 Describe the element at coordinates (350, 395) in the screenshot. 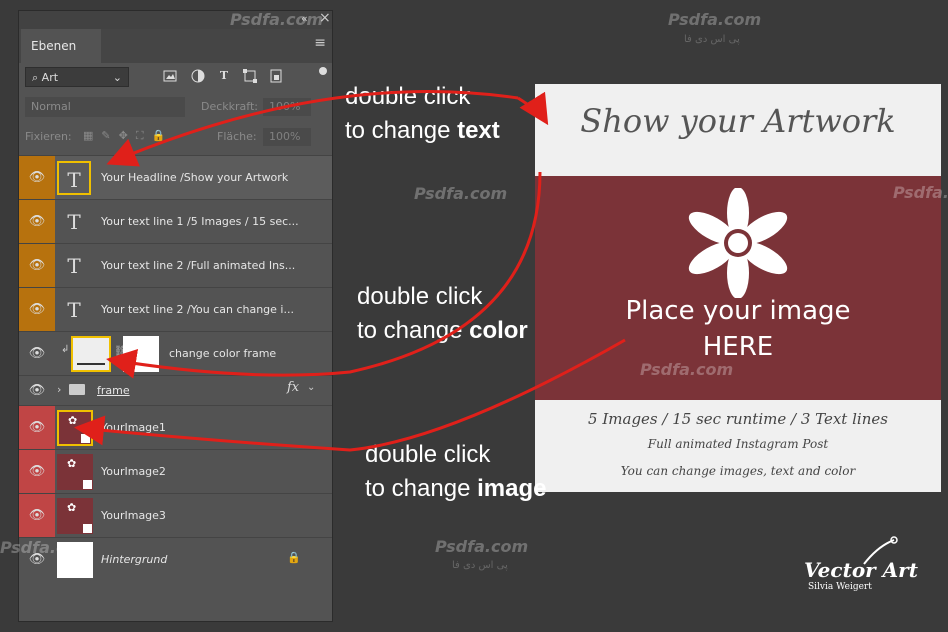

I see `arrow-to-image-layer` at that location.